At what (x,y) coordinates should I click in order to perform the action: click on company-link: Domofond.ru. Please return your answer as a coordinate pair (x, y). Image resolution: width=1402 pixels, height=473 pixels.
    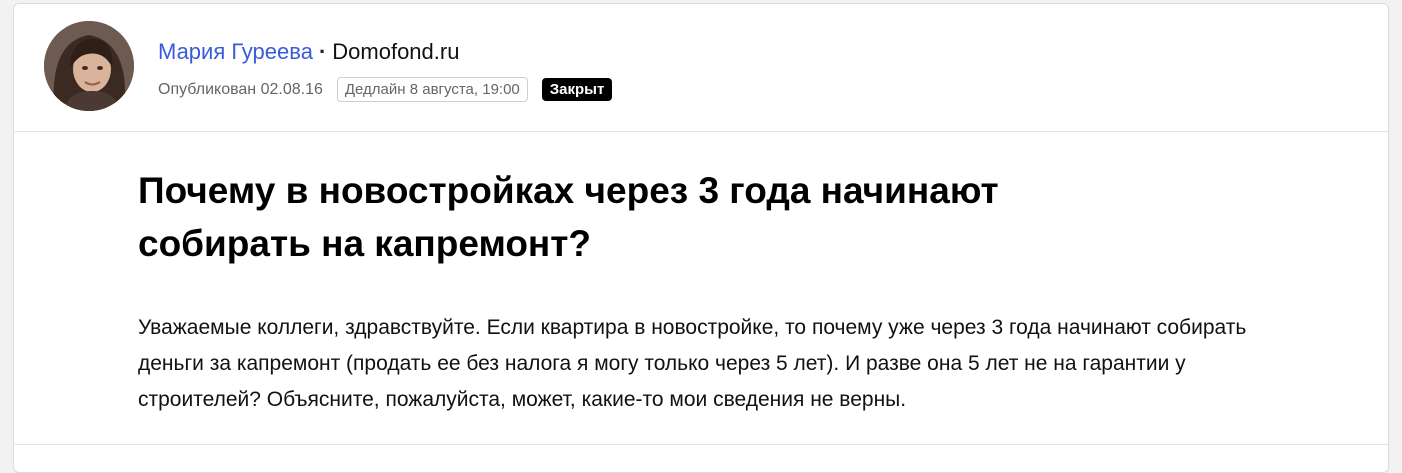
    Looking at the image, I should click on (395, 51).